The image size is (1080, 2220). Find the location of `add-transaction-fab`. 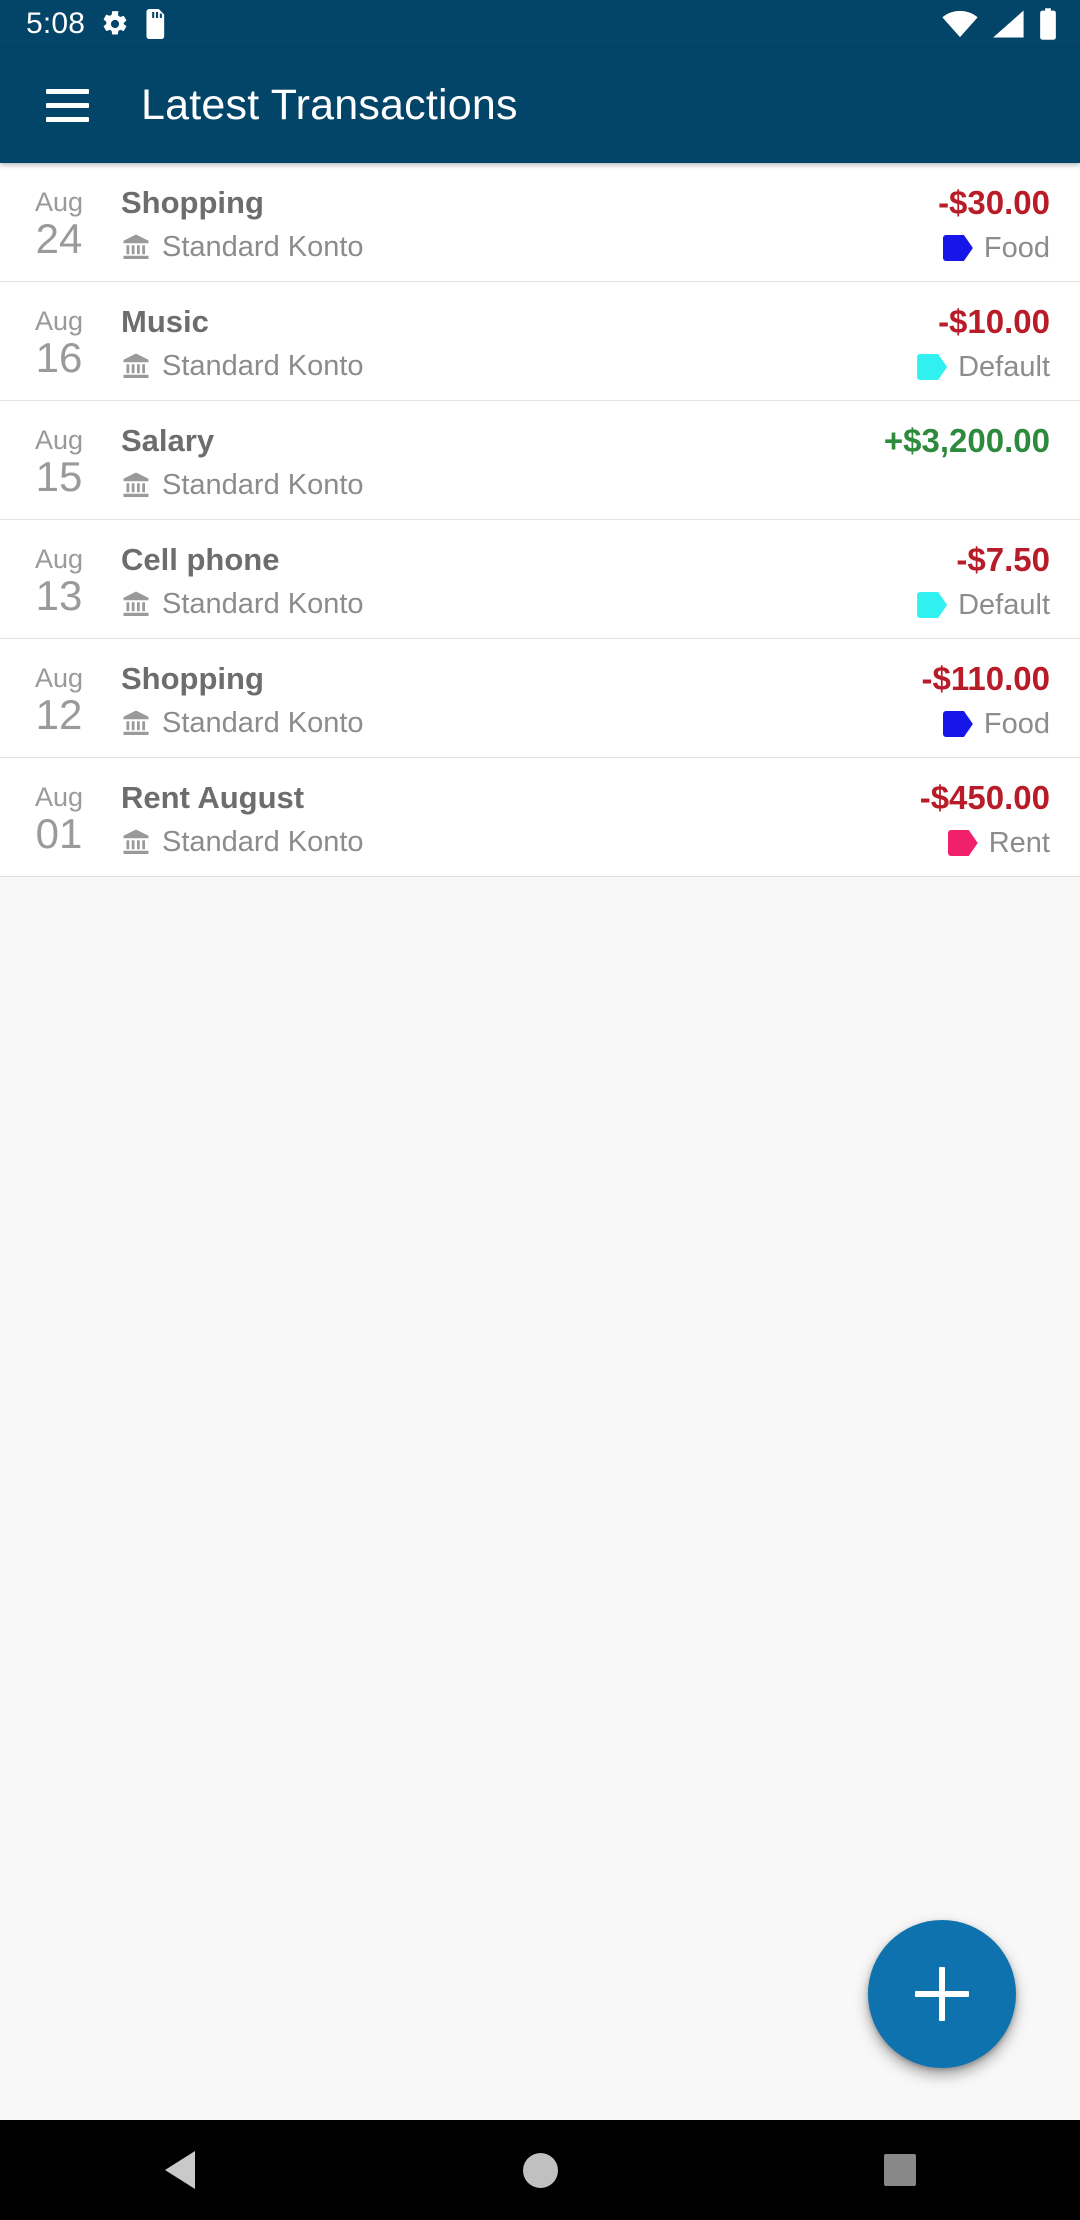

add-transaction-fab is located at coordinates (942, 1994).